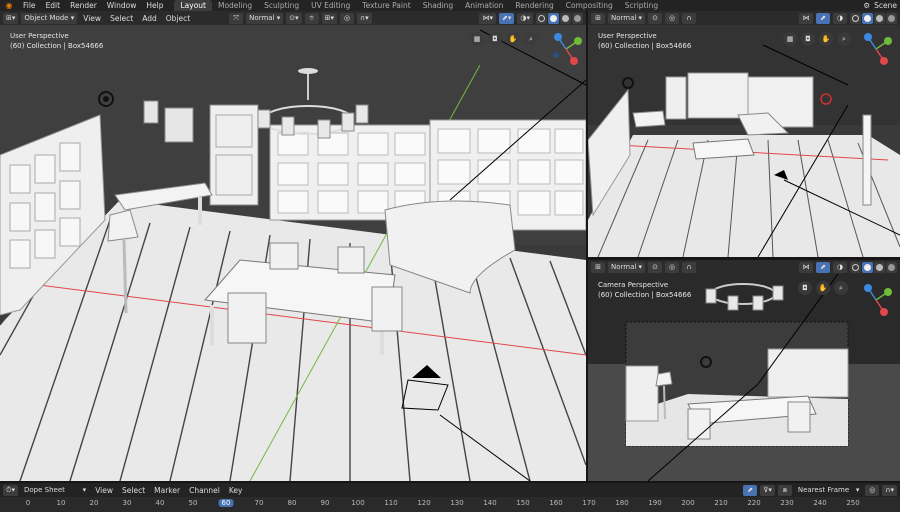 Image resolution: width=900 pixels, height=512 pixels. Describe the element at coordinates (876, 300) in the screenshot. I see `br-navigation-gizmo` at that location.